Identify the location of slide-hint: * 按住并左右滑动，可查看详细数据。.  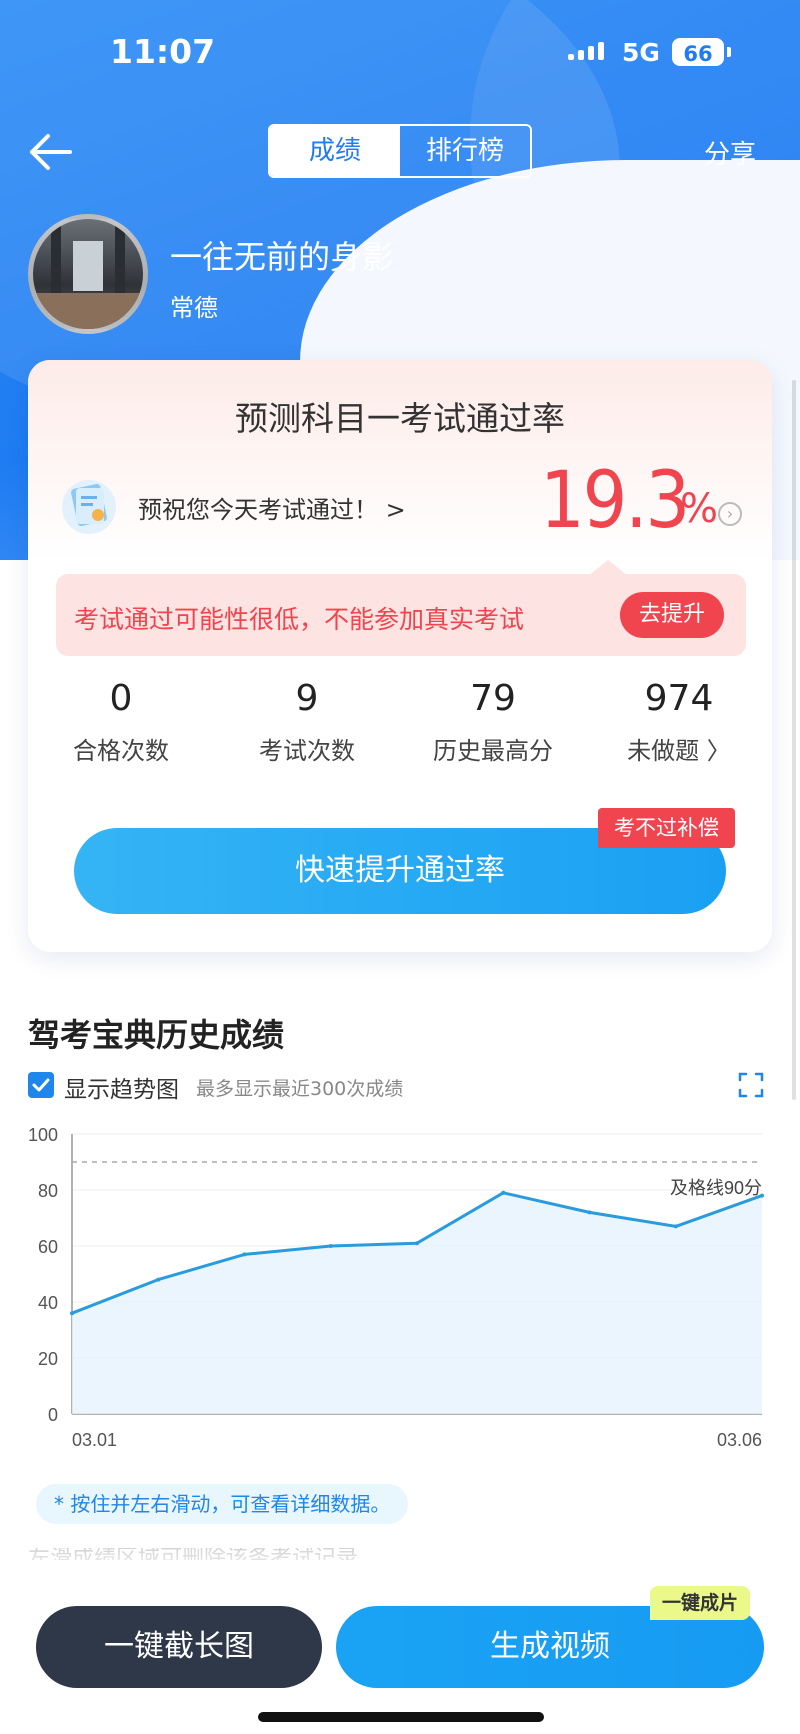
(222, 1504).